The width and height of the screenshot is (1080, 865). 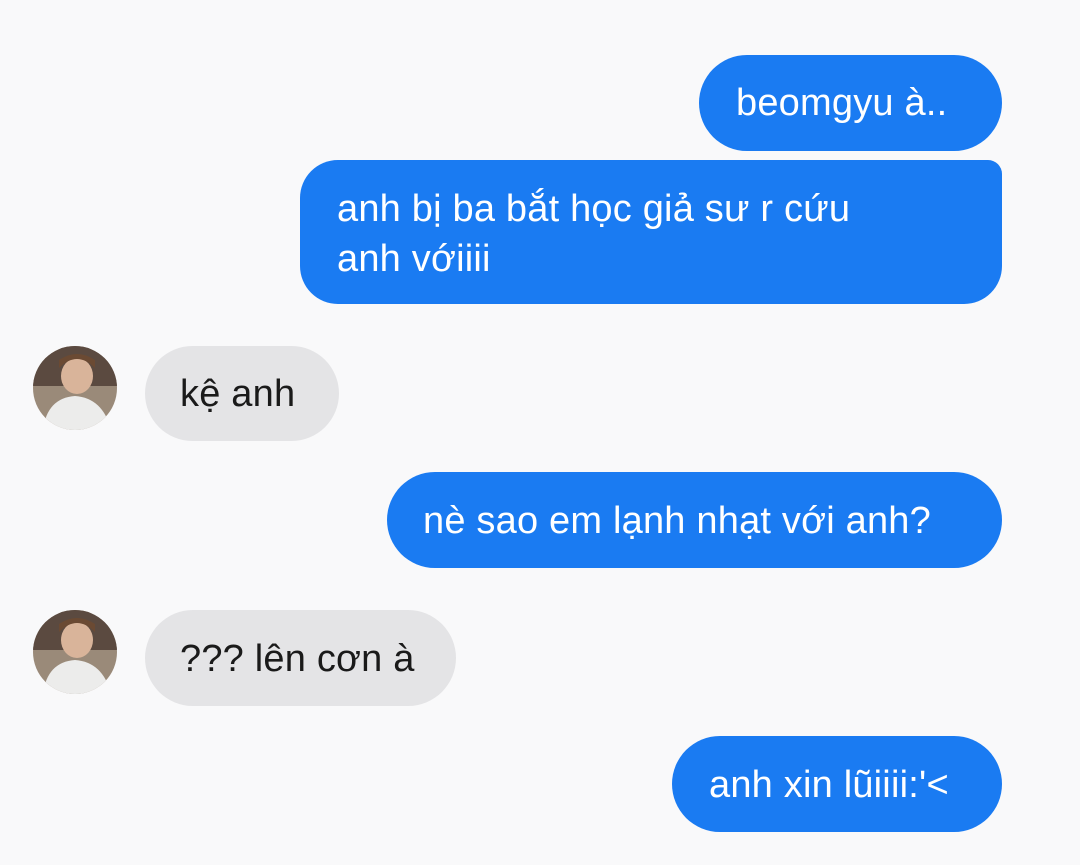 I want to click on outgoing-message: beomgyu à.., so click(x=850, y=103).